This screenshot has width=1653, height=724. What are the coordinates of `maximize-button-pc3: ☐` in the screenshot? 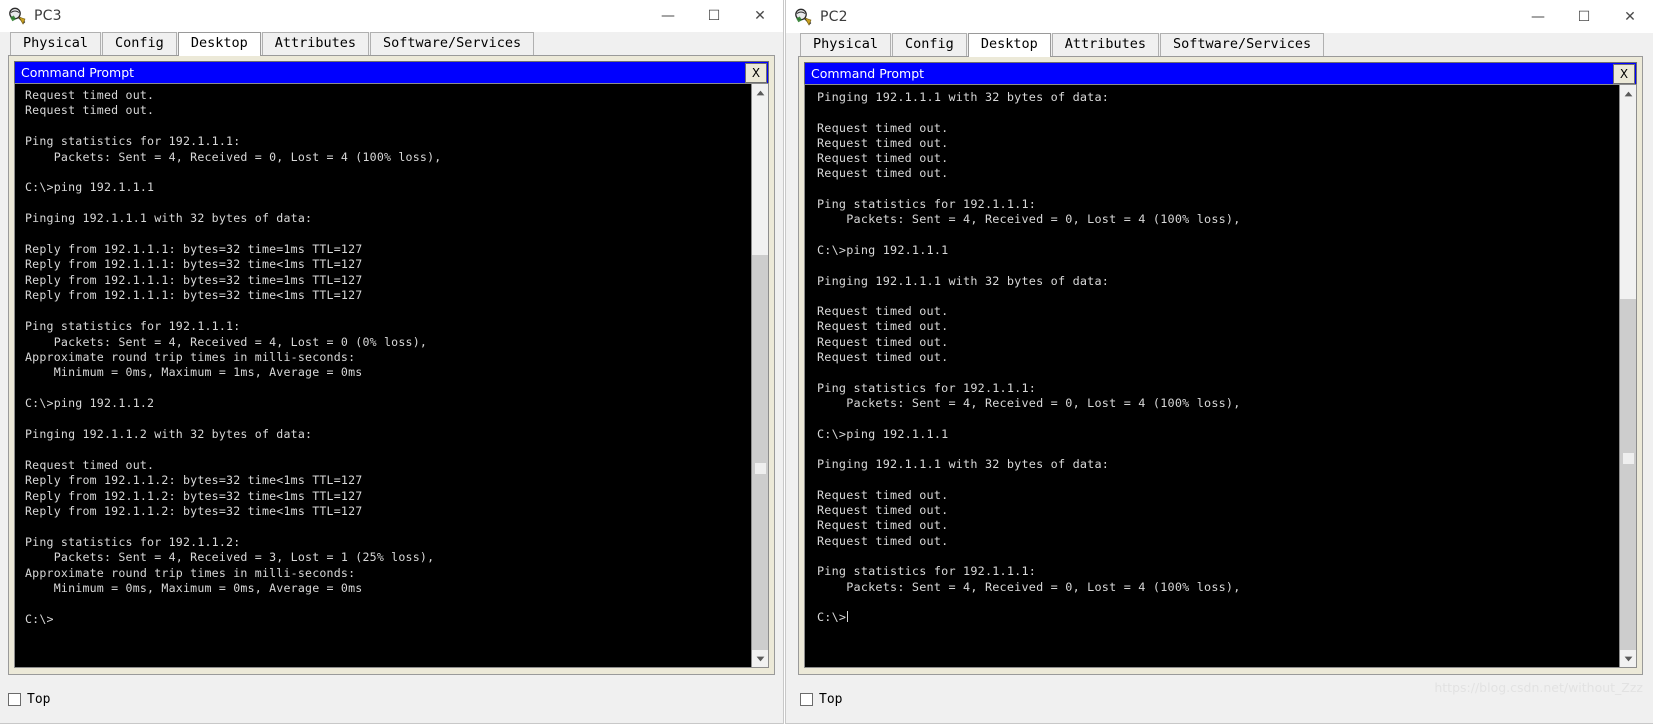 It's located at (714, 16).